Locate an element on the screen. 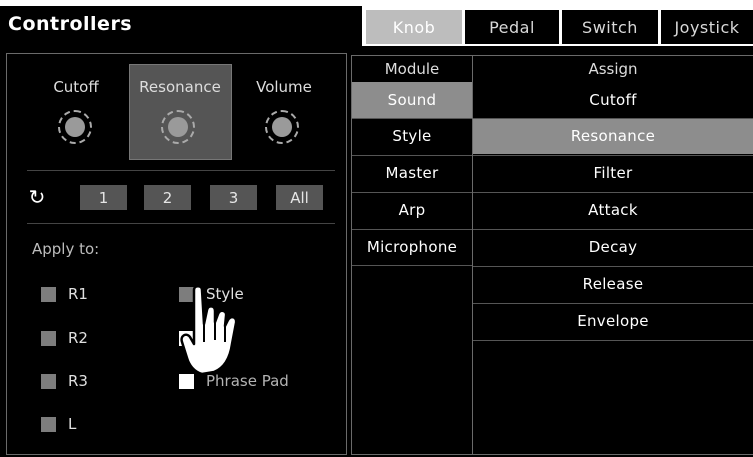 This screenshot has height=457, width=753. assign-item-resonance: Resonance is located at coordinates (613, 136).